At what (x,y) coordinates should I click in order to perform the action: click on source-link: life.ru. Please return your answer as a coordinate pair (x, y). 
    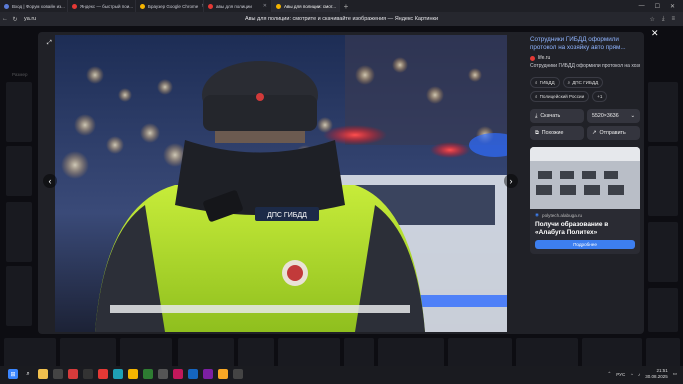
    Looking at the image, I should click on (585, 58).